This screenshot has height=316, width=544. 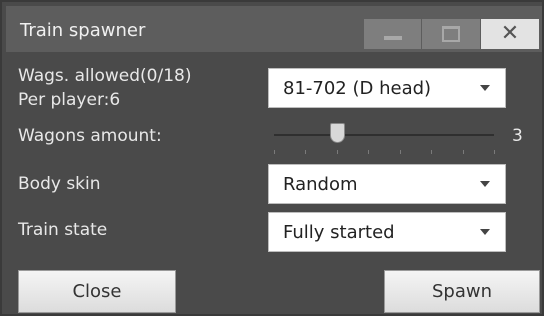 I want to click on body-skin-value: Random, so click(x=320, y=184).